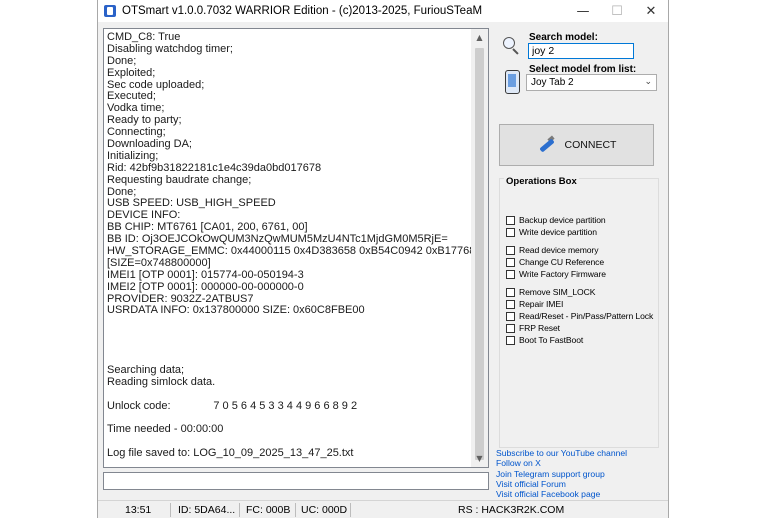  What do you see at coordinates (214, 168) in the screenshot?
I see `log-line: Rid: 42bf9b31822181c1e4c39da0bd017678` at bounding box center [214, 168].